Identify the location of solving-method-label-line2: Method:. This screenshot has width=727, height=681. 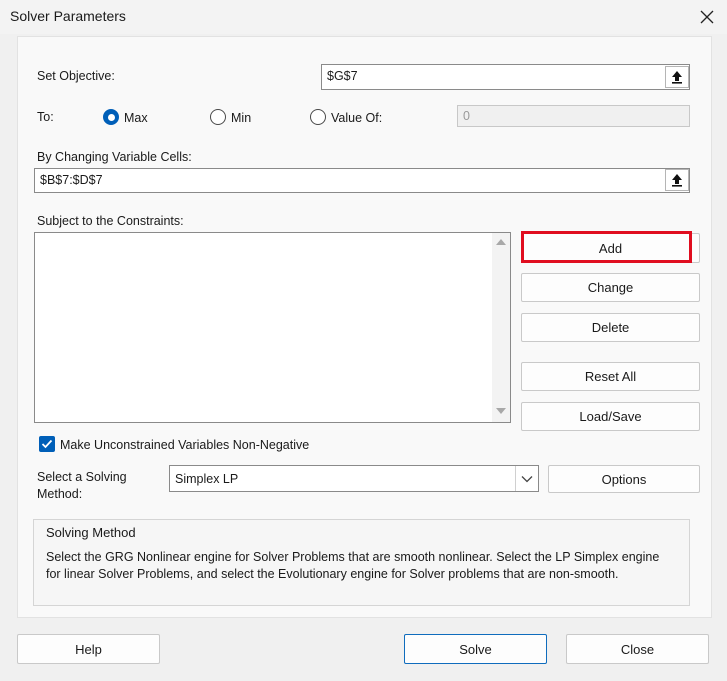
(60, 494).